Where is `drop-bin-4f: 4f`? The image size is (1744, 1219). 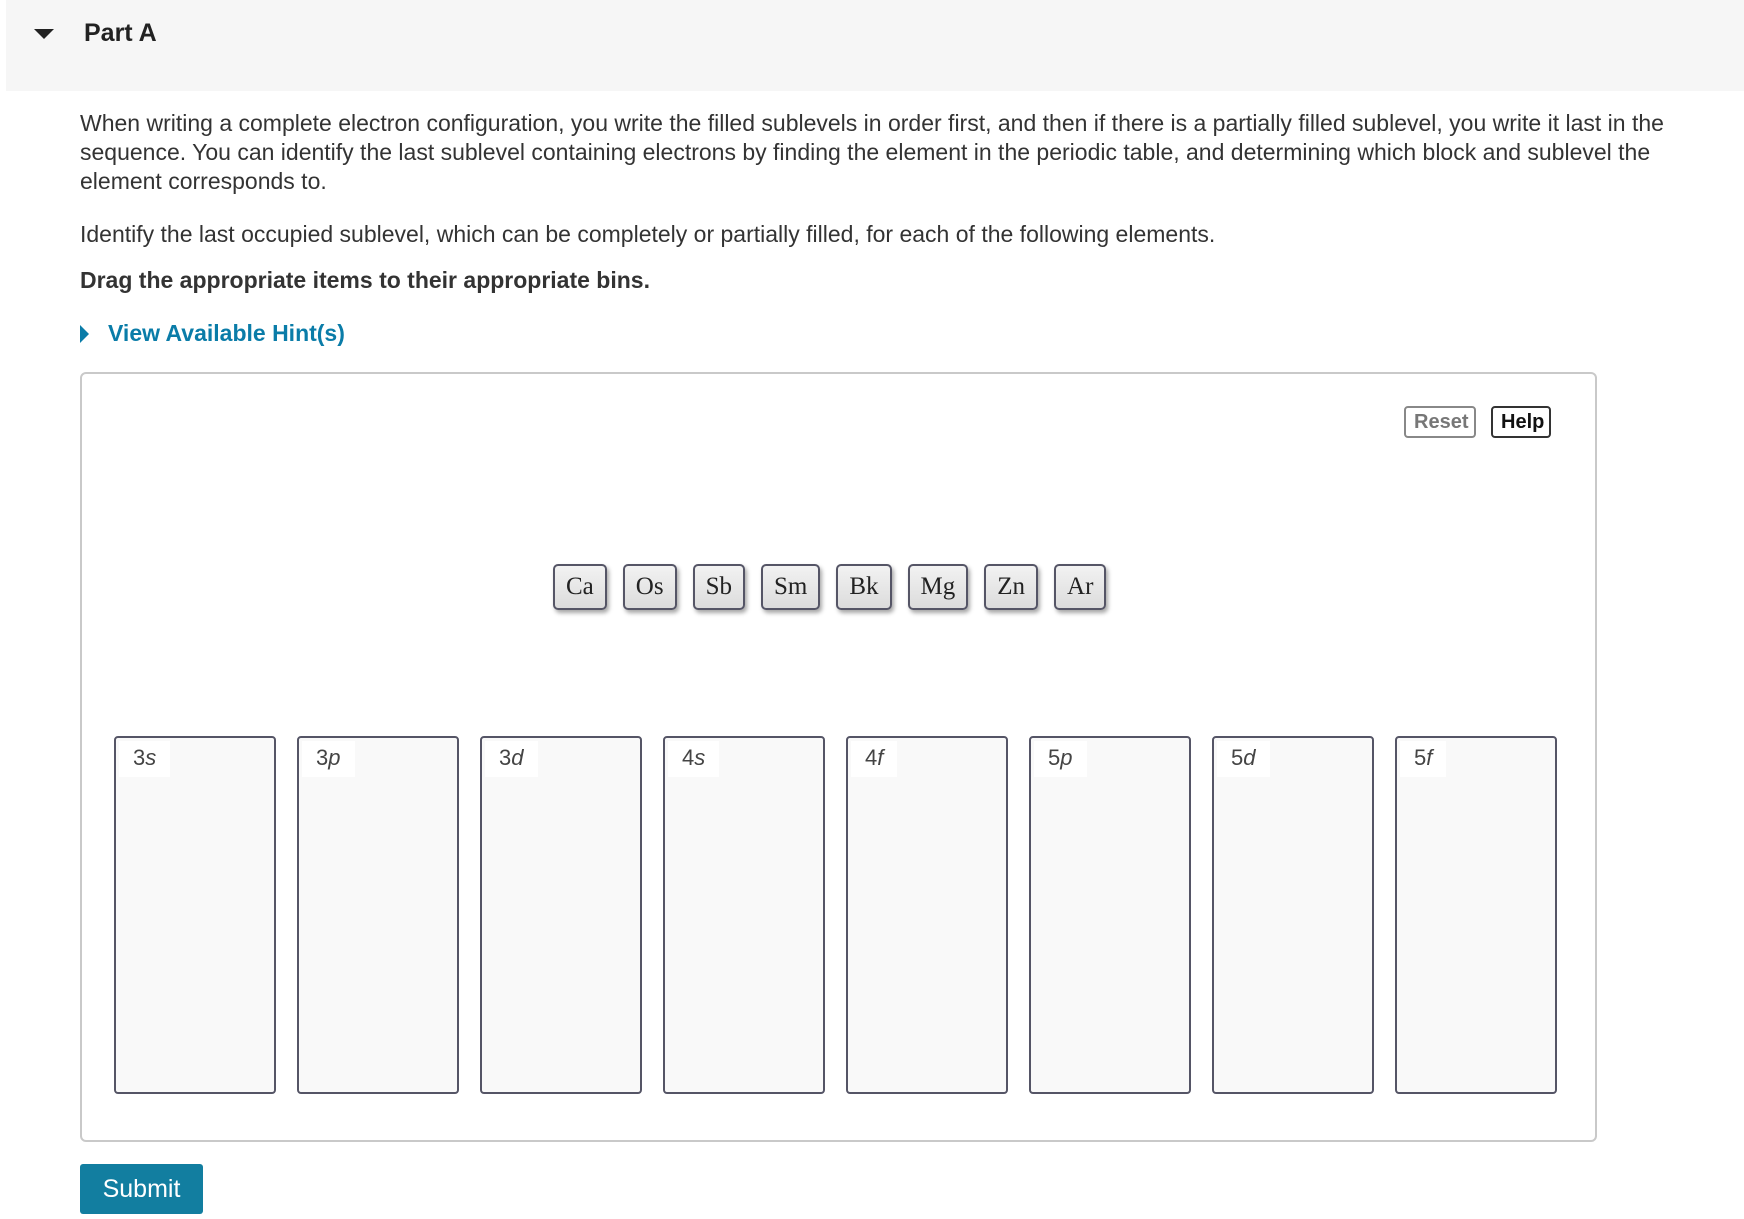 drop-bin-4f: 4f is located at coordinates (927, 915).